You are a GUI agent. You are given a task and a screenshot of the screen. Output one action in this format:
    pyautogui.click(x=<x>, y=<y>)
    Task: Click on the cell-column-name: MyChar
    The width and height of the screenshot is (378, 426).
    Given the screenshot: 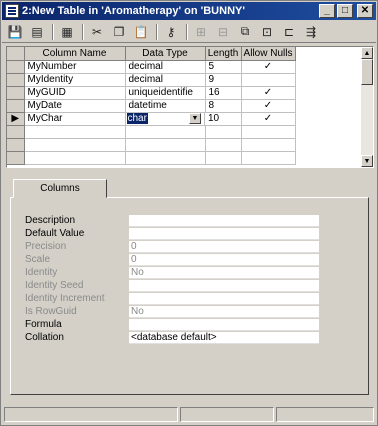 What is the action you would take?
    pyautogui.click(x=75, y=119)
    